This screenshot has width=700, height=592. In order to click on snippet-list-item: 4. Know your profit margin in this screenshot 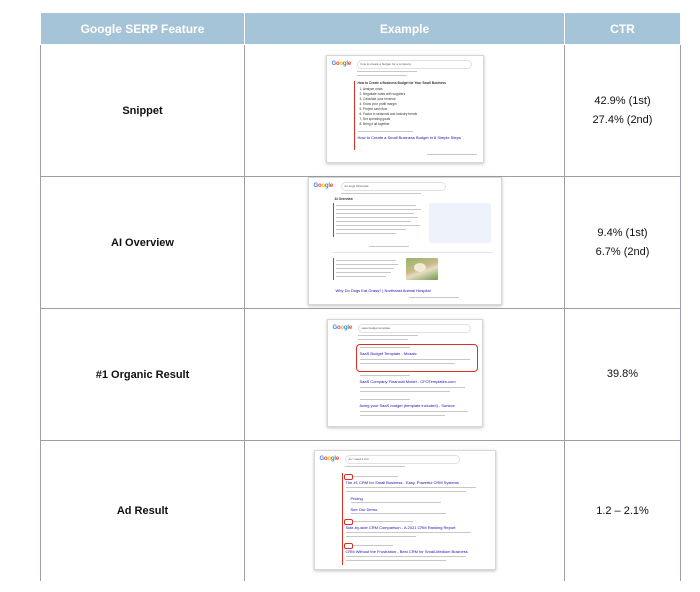, I will do `click(378, 104)`.